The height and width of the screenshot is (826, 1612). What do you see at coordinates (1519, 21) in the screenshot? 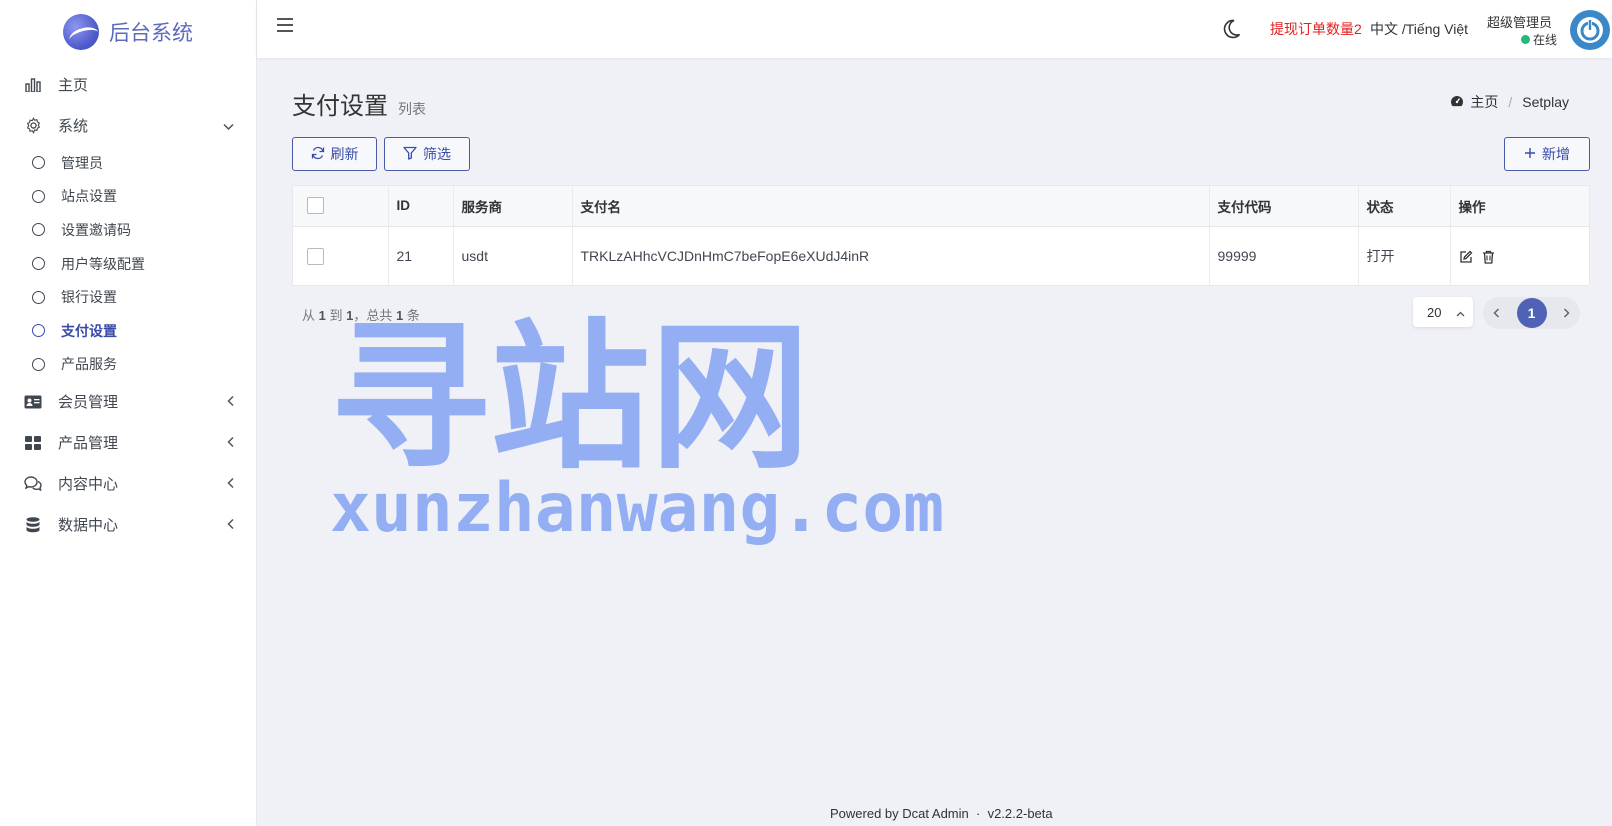
I see `user-name: 超级管理员` at bounding box center [1519, 21].